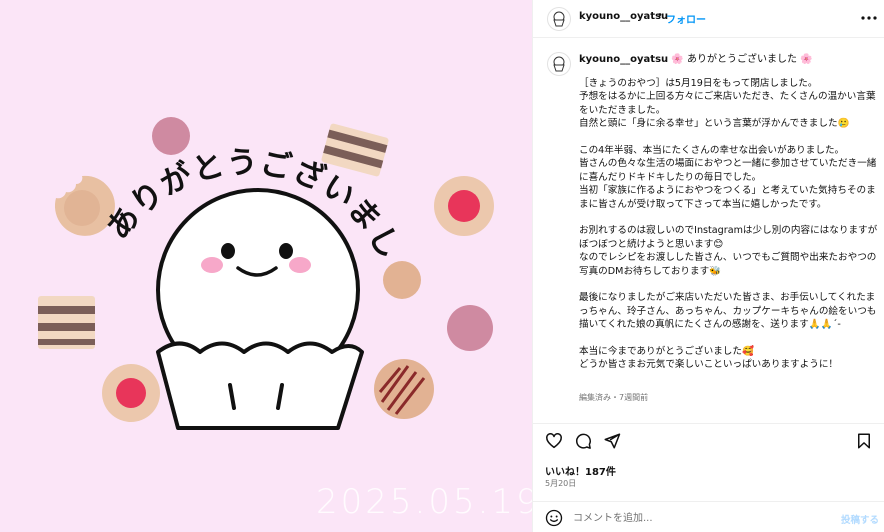 This screenshot has height=532, width=884. Describe the element at coordinates (686, 18) in the screenshot. I see `follow-button: フォロー` at that location.